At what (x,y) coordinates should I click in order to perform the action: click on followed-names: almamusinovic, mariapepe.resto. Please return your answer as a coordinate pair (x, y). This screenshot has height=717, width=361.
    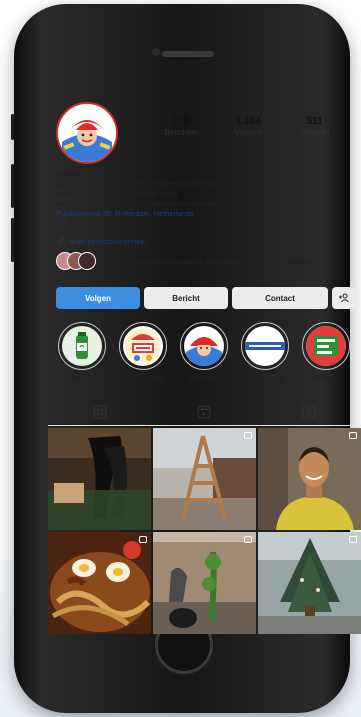
    Looking at the image, I should click on (207, 261).